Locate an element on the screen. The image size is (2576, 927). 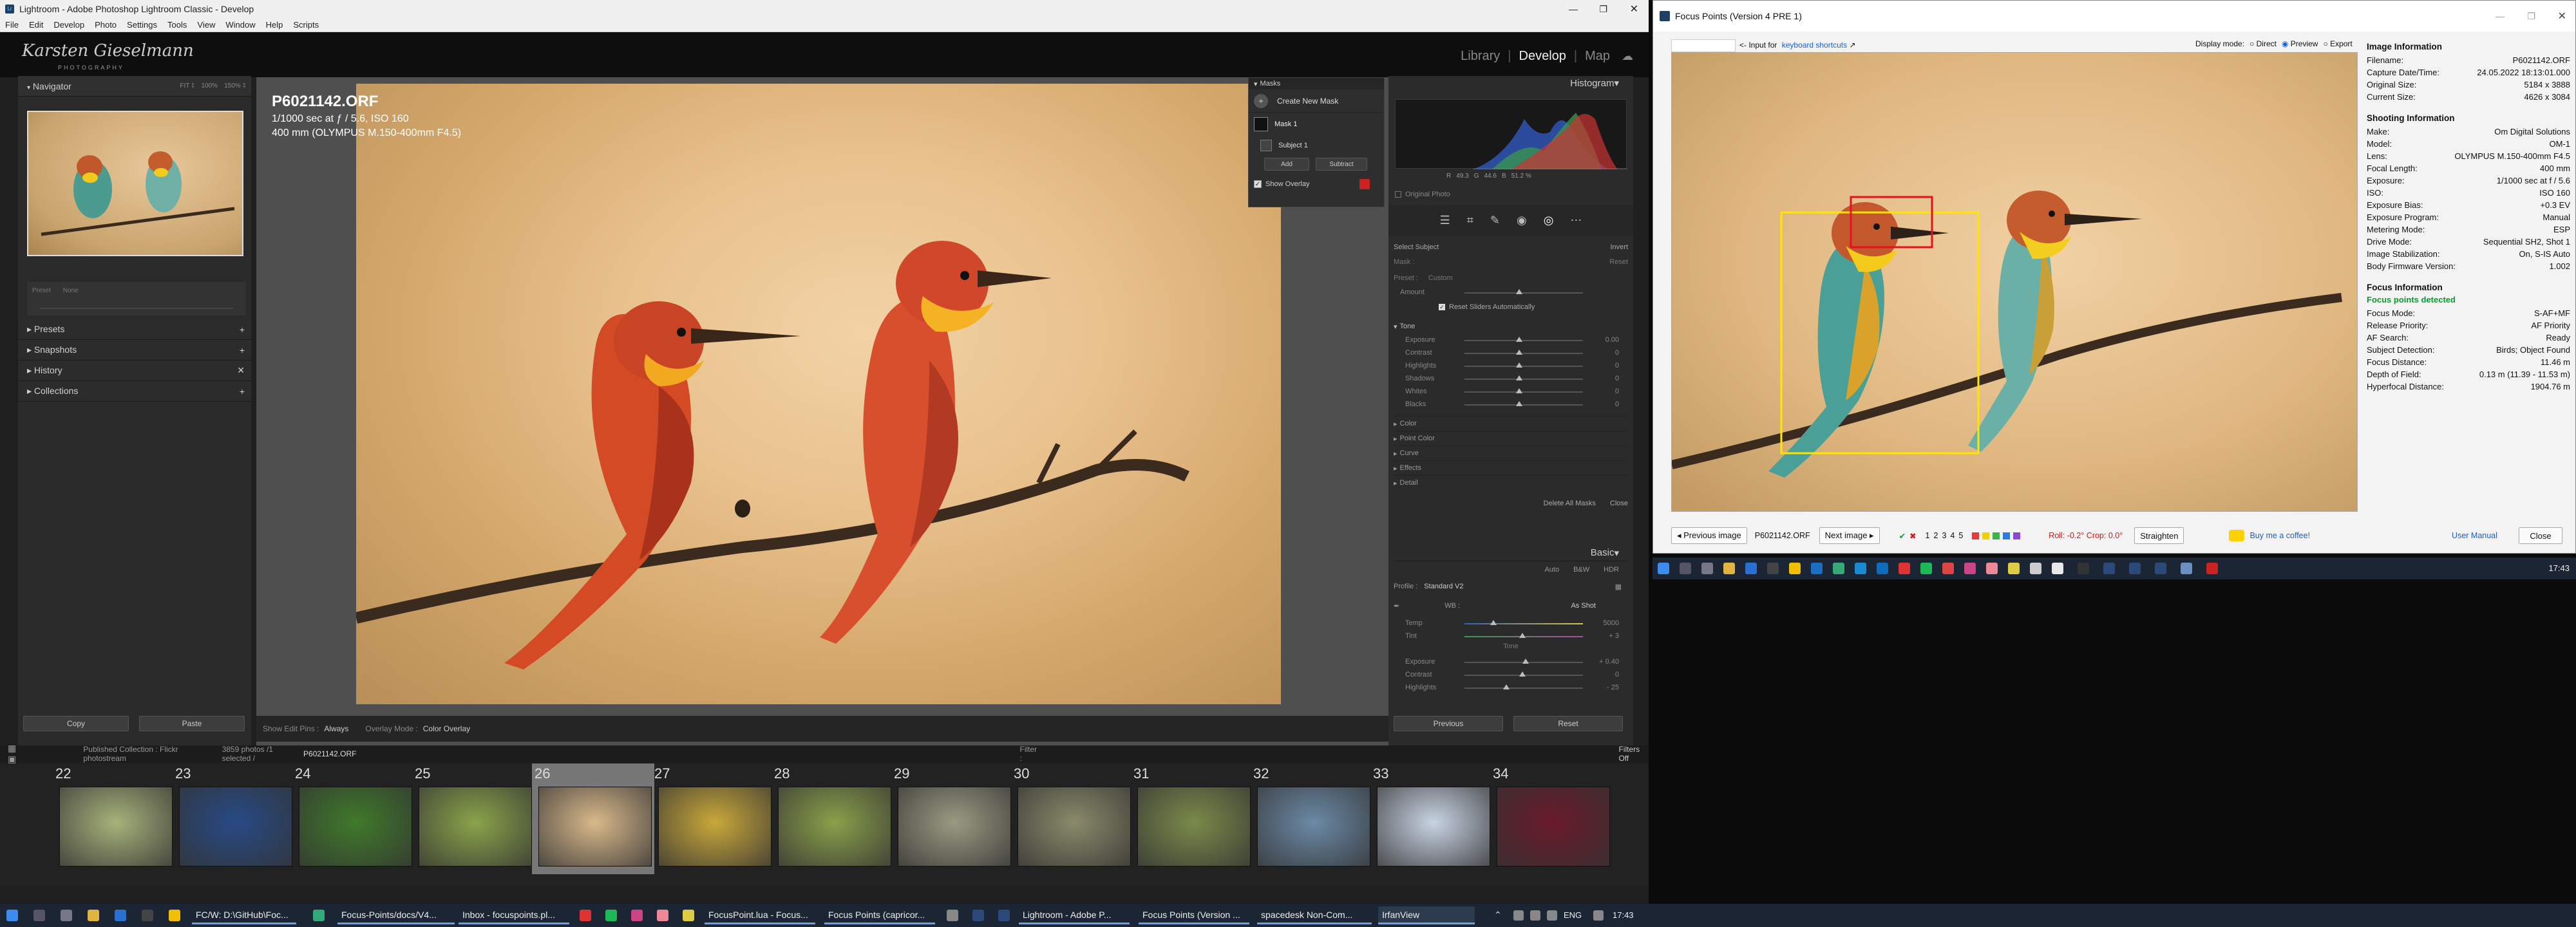
original-photo-checkbox is located at coordinates (1398, 194).